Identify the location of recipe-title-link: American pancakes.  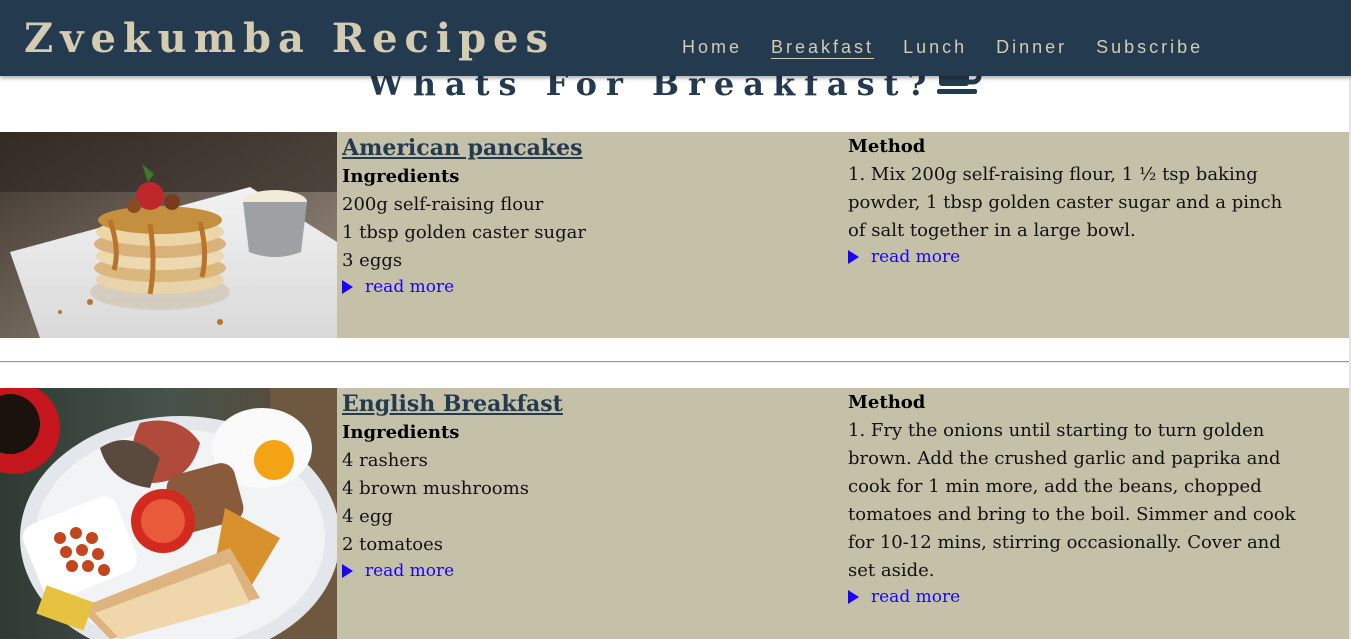
(582, 148).